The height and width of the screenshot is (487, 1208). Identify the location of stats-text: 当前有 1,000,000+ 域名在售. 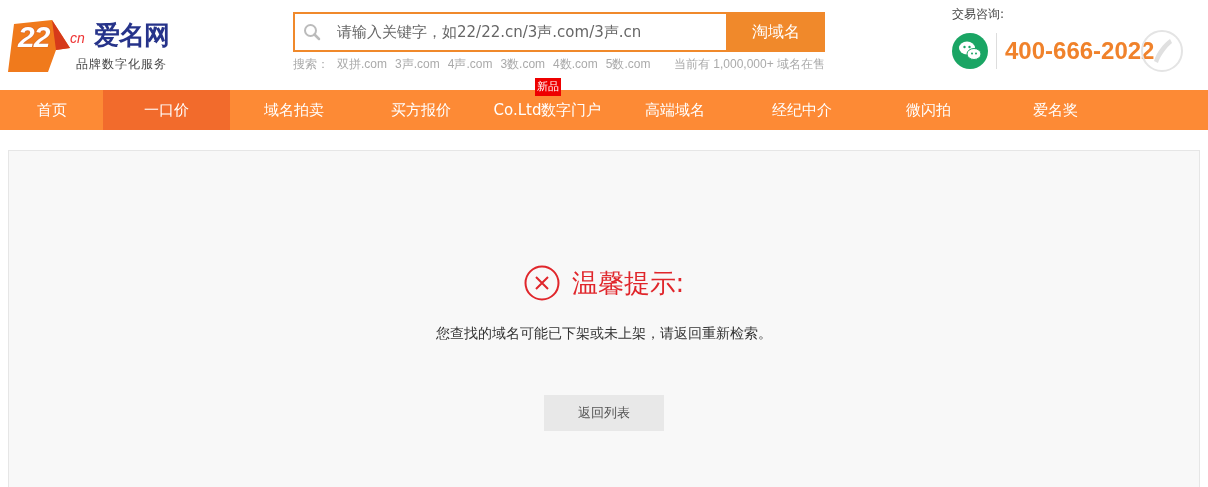
(749, 64).